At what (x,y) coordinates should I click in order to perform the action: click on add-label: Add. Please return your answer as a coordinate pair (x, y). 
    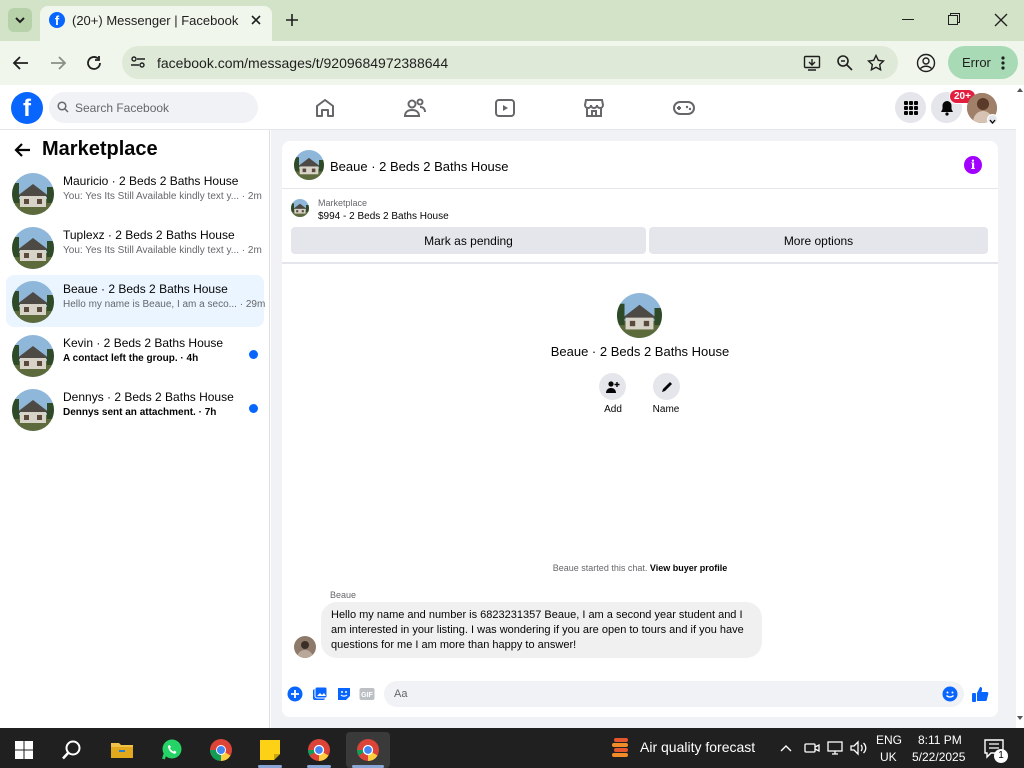
    Looking at the image, I should click on (613, 409).